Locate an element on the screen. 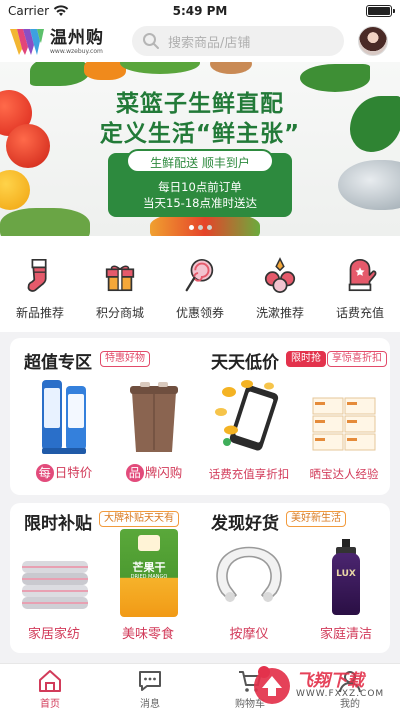 The width and height of the screenshot is (400, 711). lux-bottle-image: LUX is located at coordinates (346, 577).